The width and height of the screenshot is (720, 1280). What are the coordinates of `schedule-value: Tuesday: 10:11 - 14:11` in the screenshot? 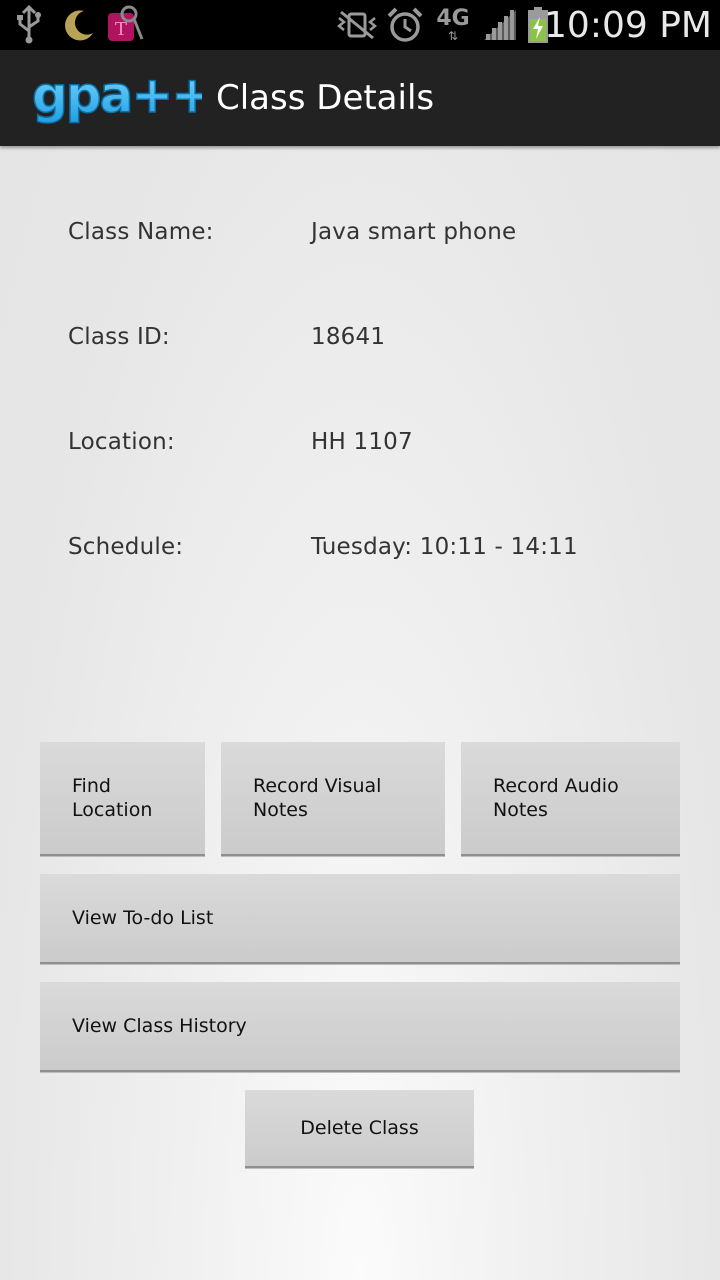 It's located at (444, 547).